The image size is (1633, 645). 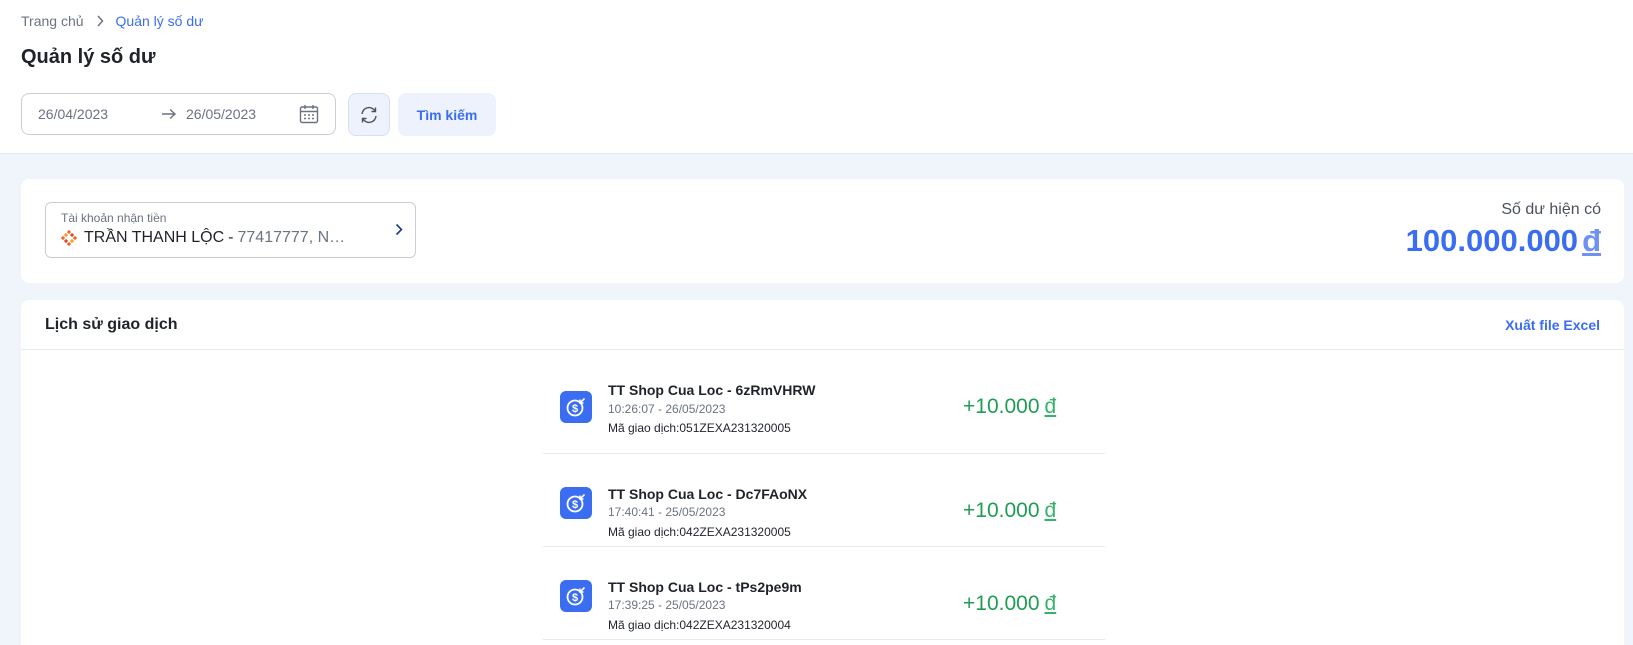 What do you see at coordinates (69, 238) in the screenshot?
I see `bank-logo-icon` at bounding box center [69, 238].